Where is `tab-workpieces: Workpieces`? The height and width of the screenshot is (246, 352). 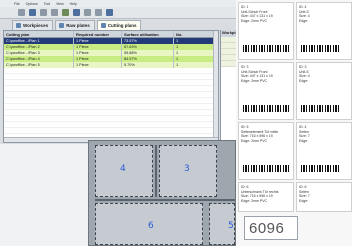
tab-workpieces: Workpieces is located at coordinates (33, 25).